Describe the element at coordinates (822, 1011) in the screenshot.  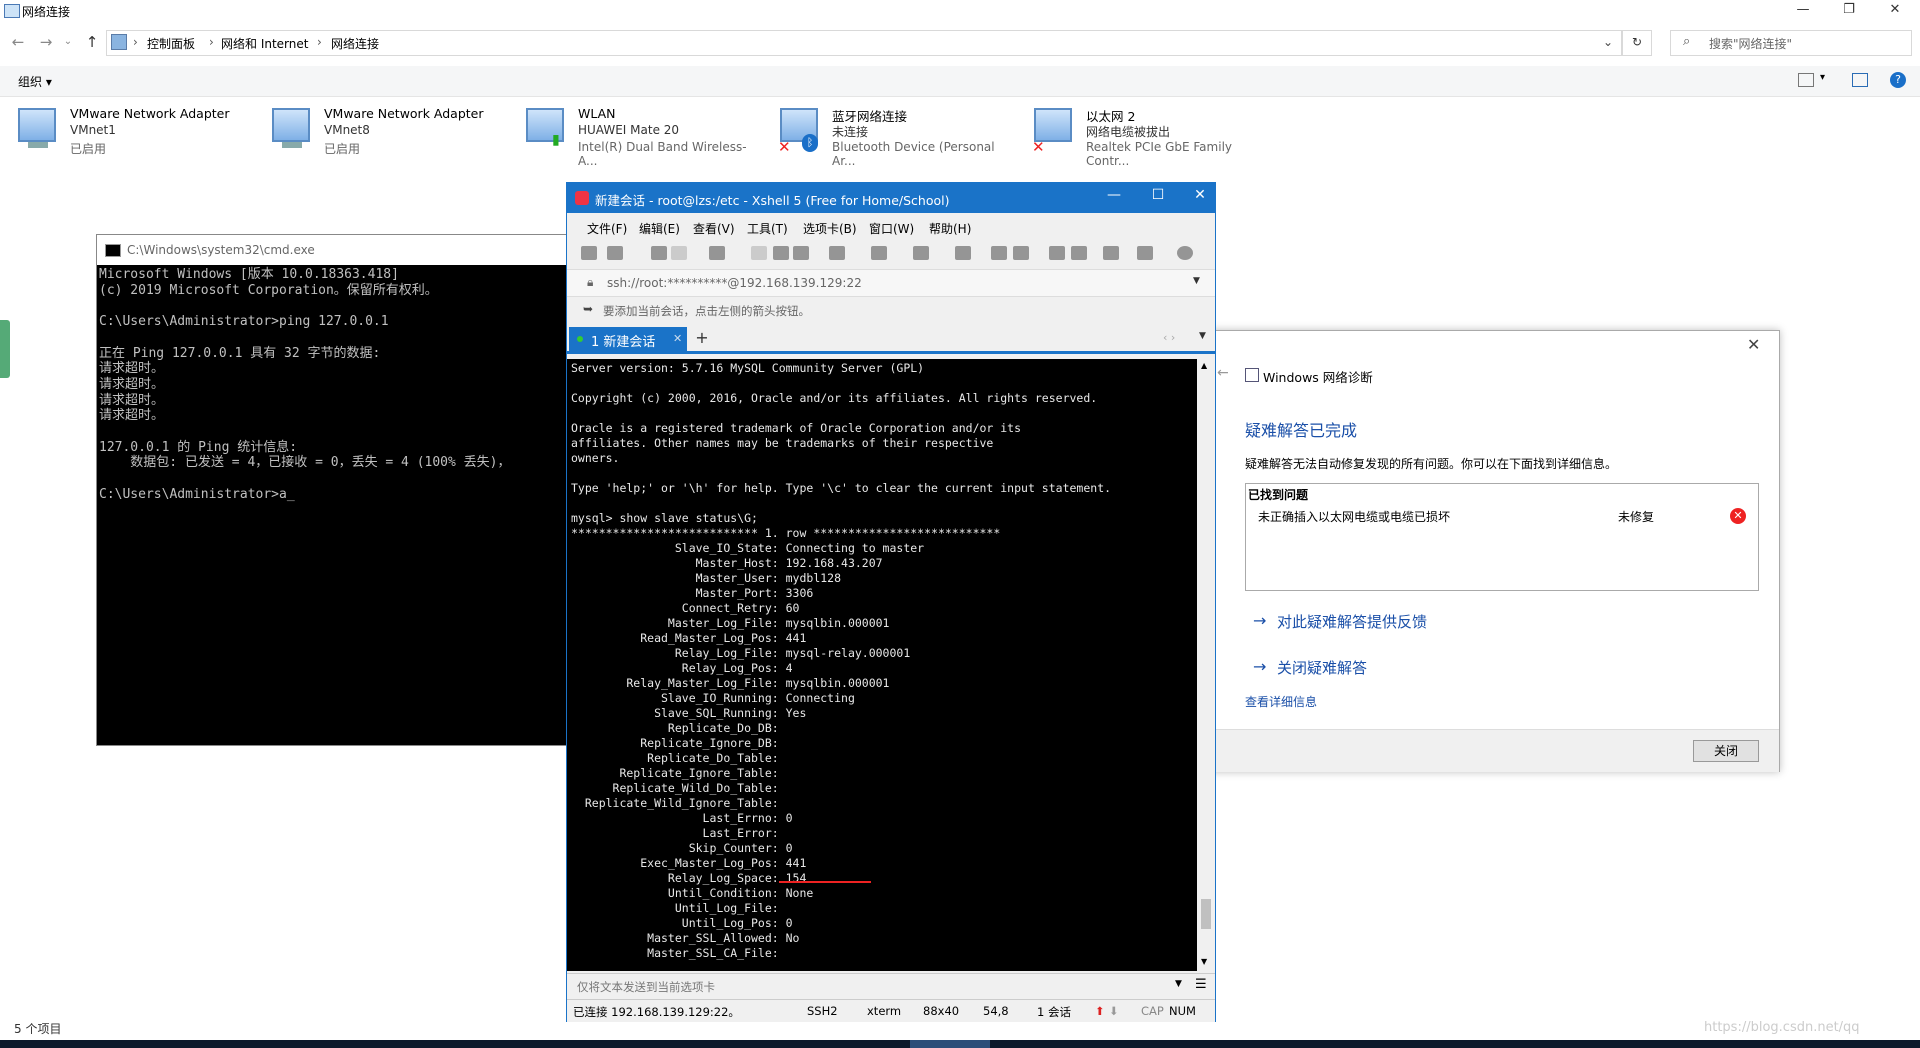
I see `status-protocol: SSH2` at that location.